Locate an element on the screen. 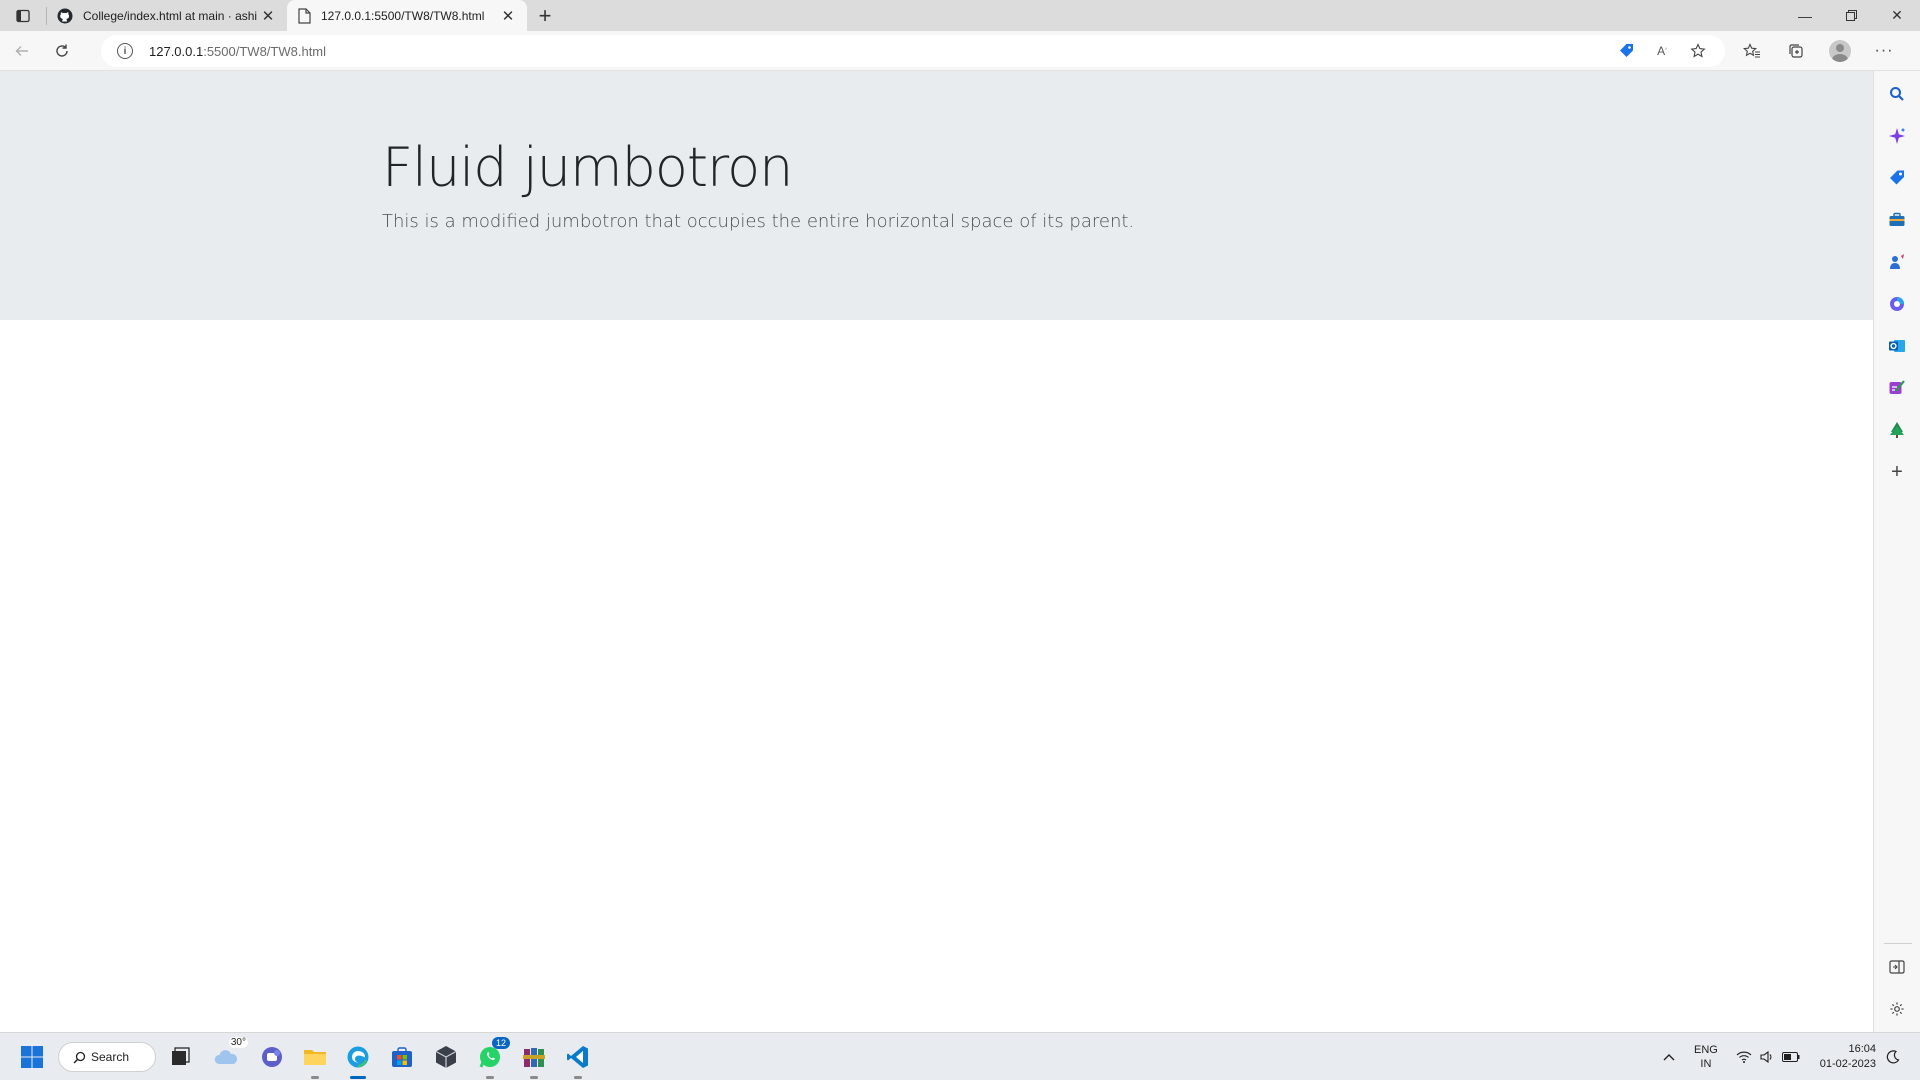  page-icon is located at coordinates (304, 15).